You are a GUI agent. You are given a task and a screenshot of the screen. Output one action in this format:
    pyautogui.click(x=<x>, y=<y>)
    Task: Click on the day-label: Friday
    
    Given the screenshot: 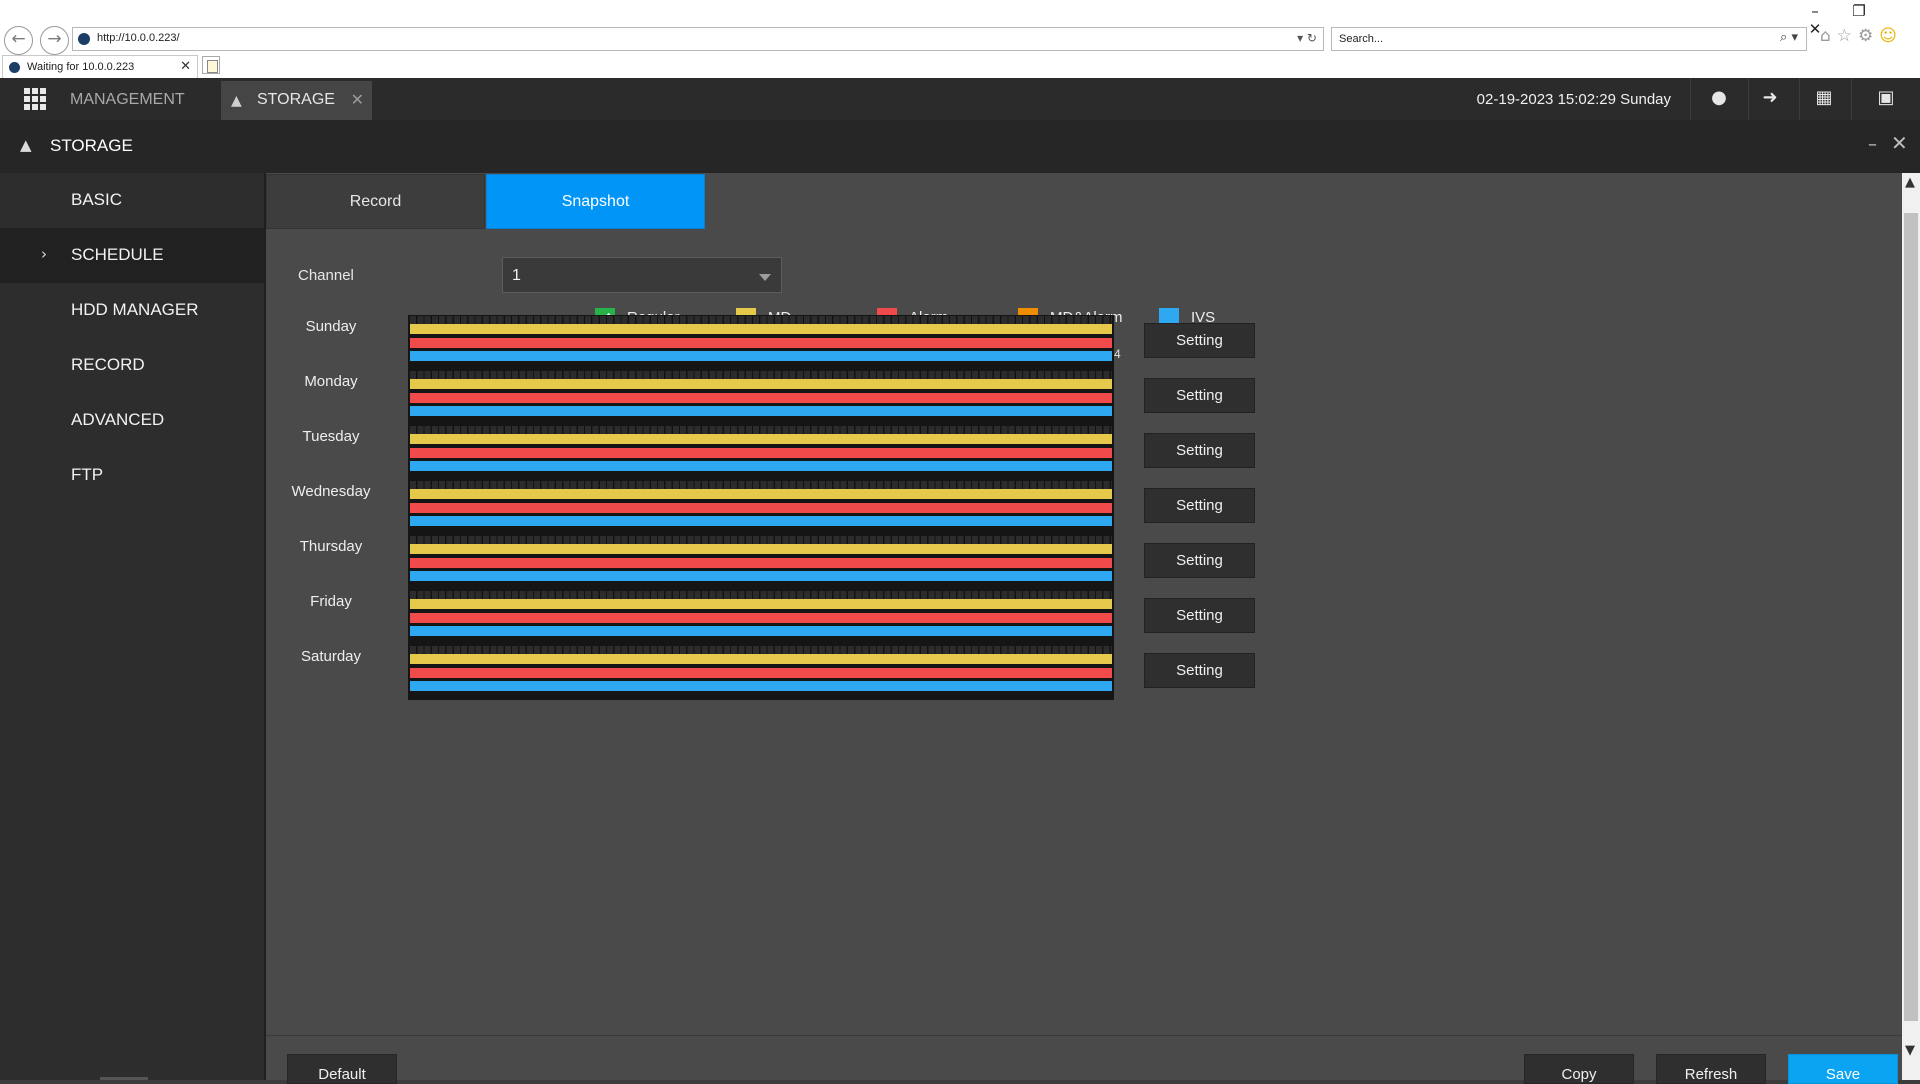 What is the action you would take?
    pyautogui.click(x=331, y=601)
    